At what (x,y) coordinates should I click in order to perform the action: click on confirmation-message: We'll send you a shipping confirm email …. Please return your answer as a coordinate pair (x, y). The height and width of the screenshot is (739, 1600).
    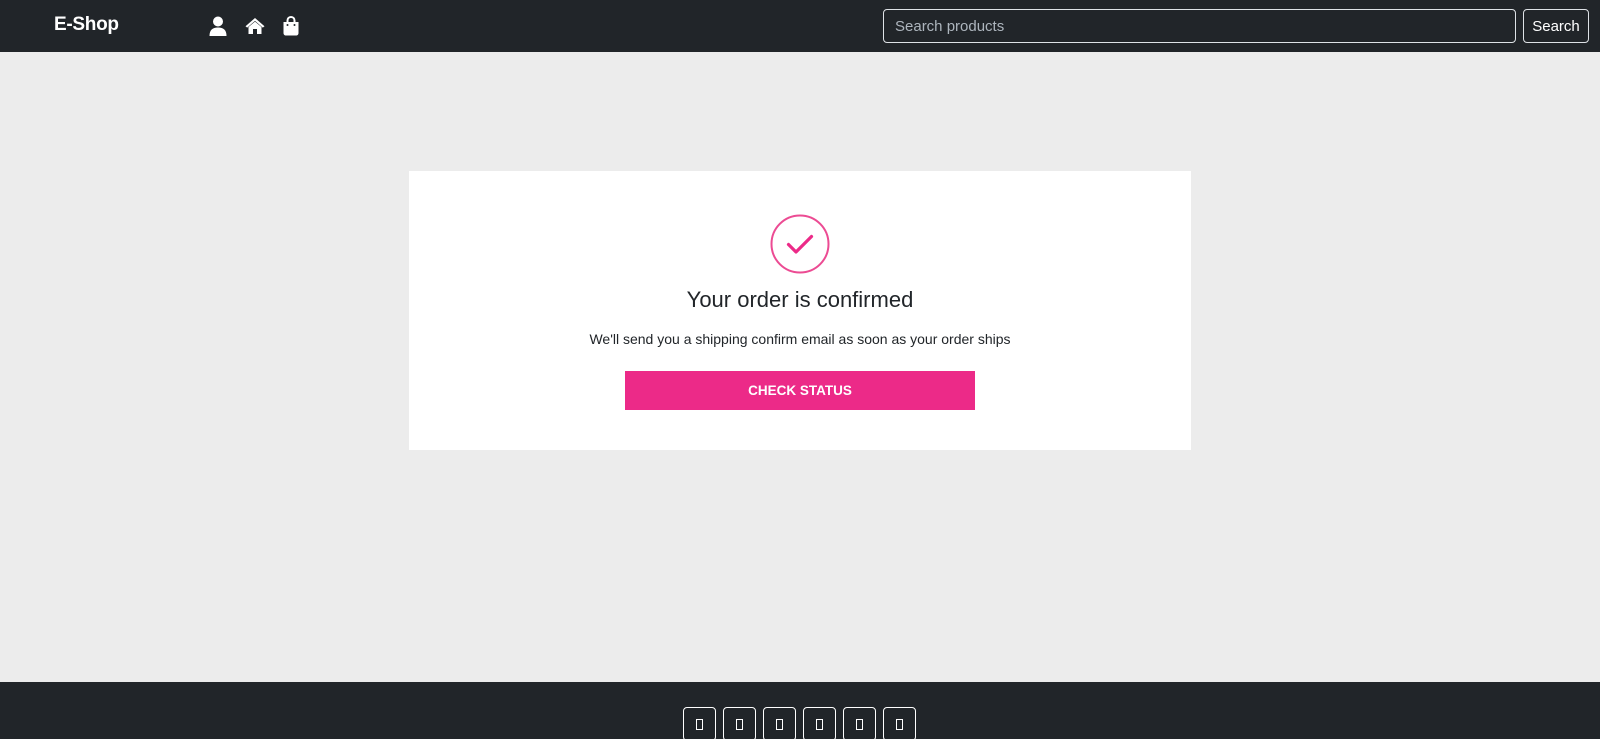
    Looking at the image, I should click on (800, 339).